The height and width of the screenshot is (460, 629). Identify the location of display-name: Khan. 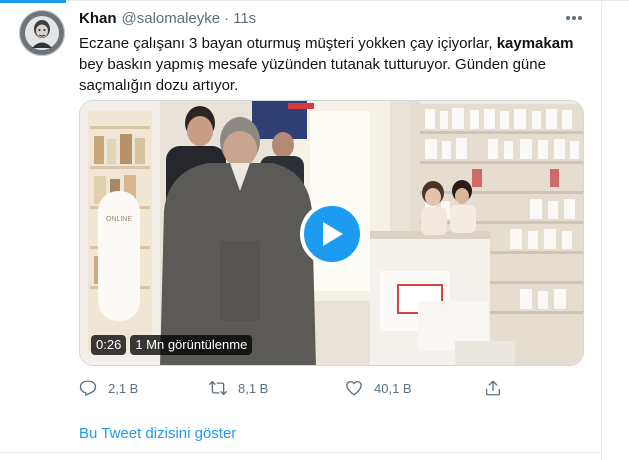
(98, 18).